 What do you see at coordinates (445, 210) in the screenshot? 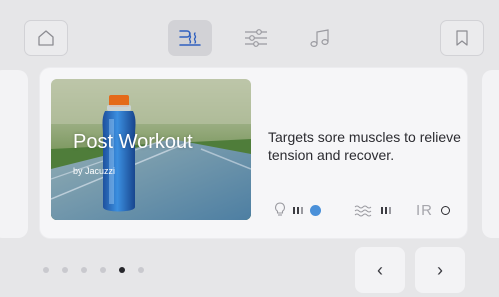
I see `ir-off-indicator` at bounding box center [445, 210].